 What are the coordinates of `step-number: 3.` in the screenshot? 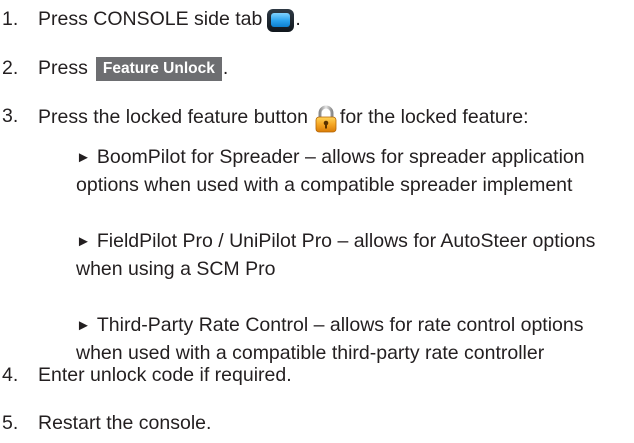 It's located at (10, 116).